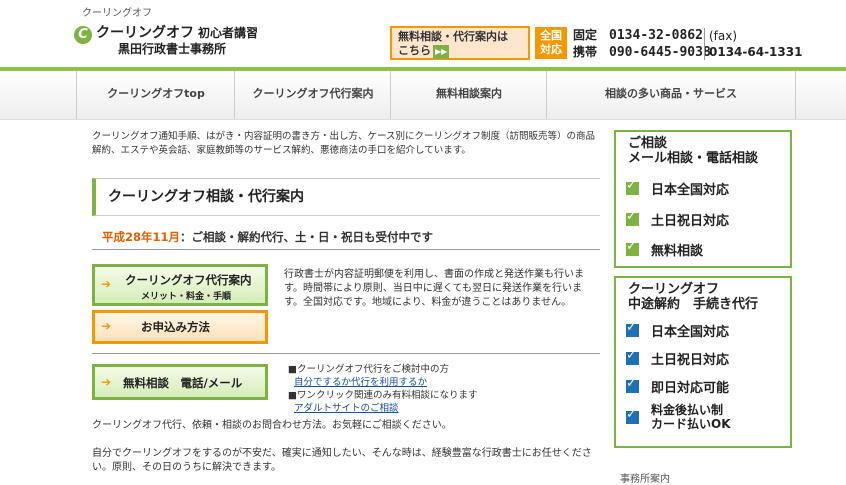  What do you see at coordinates (753, 44) in the screenshot?
I see `fax-number: (fax) 0134-64-1331` at bounding box center [753, 44].